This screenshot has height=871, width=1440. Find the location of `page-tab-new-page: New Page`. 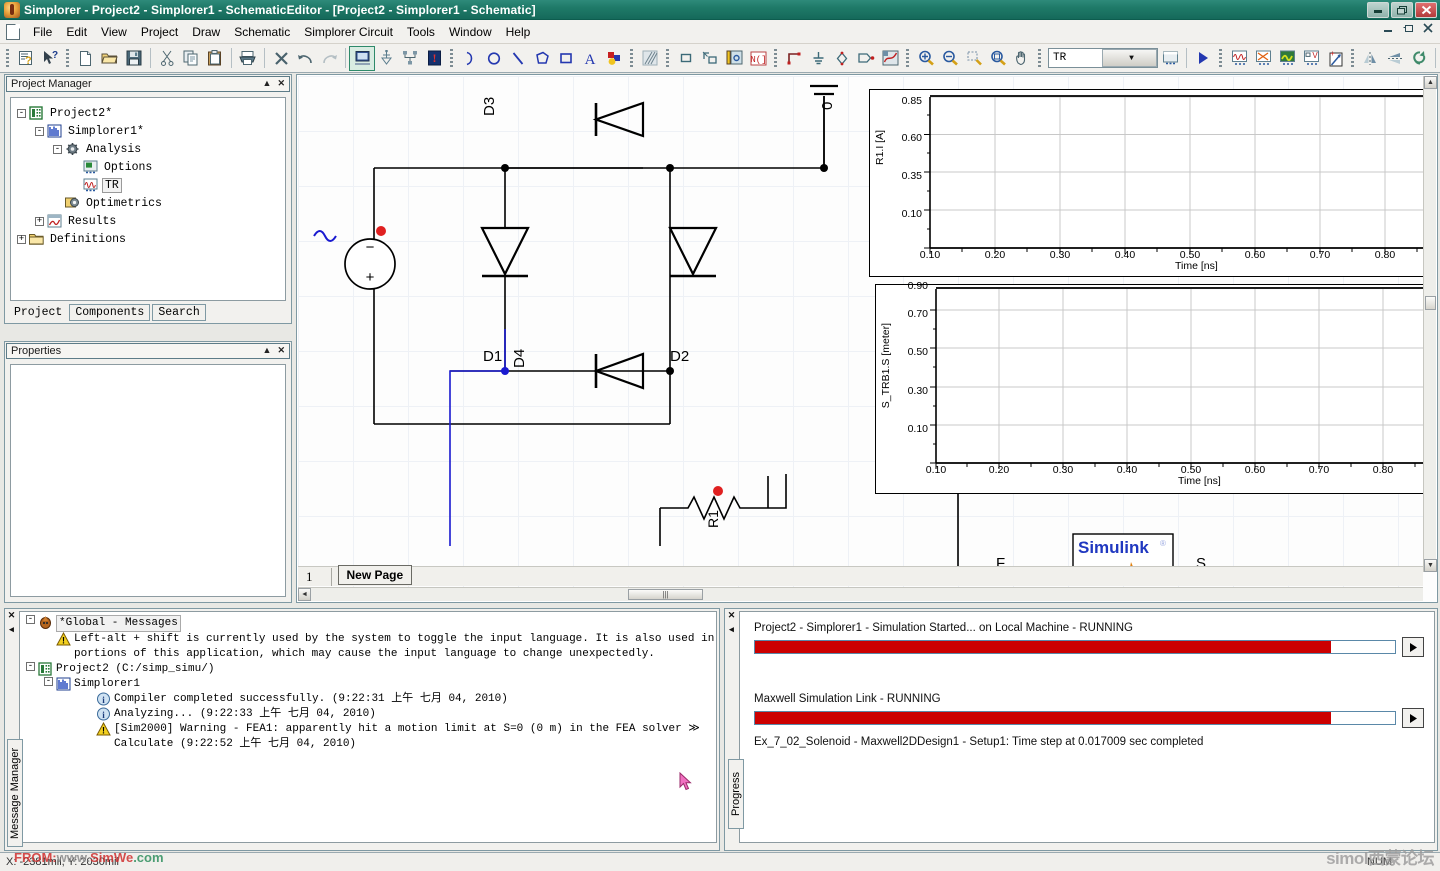

page-tab-new-page: New Page is located at coordinates (375, 575).